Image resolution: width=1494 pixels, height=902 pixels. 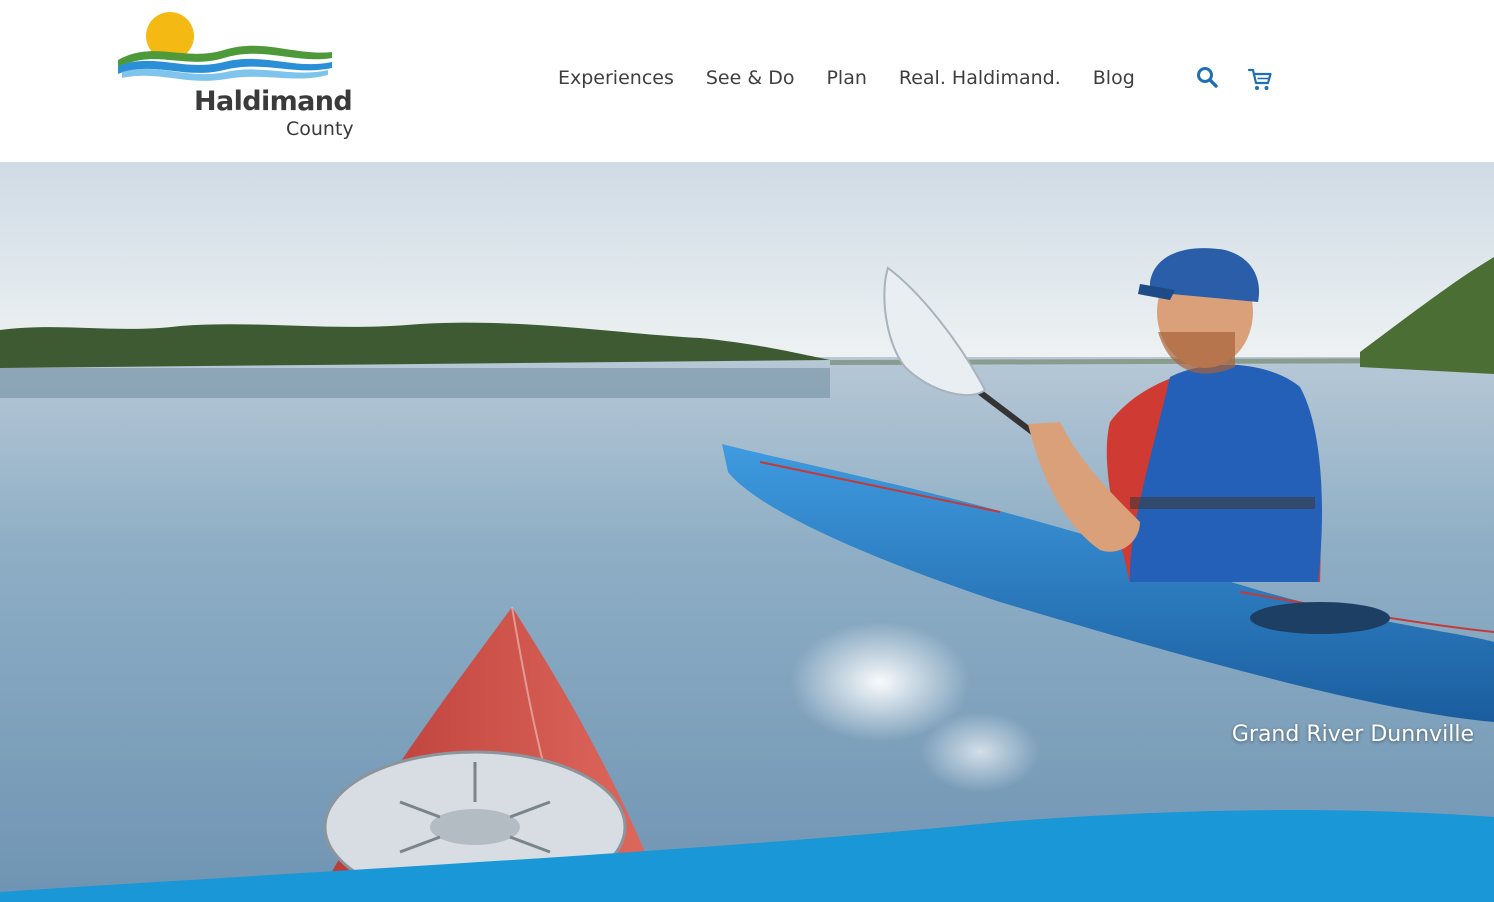 I want to click on haldimand-county-logo: Haldimand County, so click(x=244, y=79).